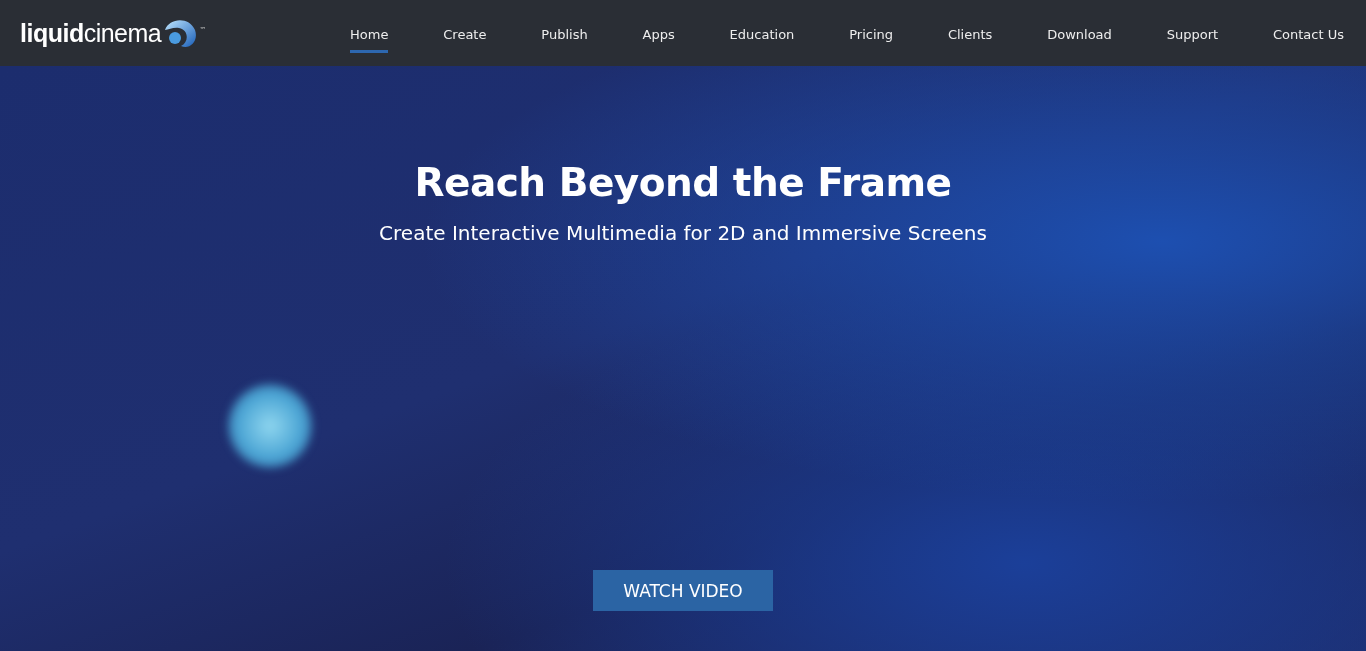 Image resolution: width=1366 pixels, height=651 pixels. I want to click on glow-orb-icon, so click(270, 426).